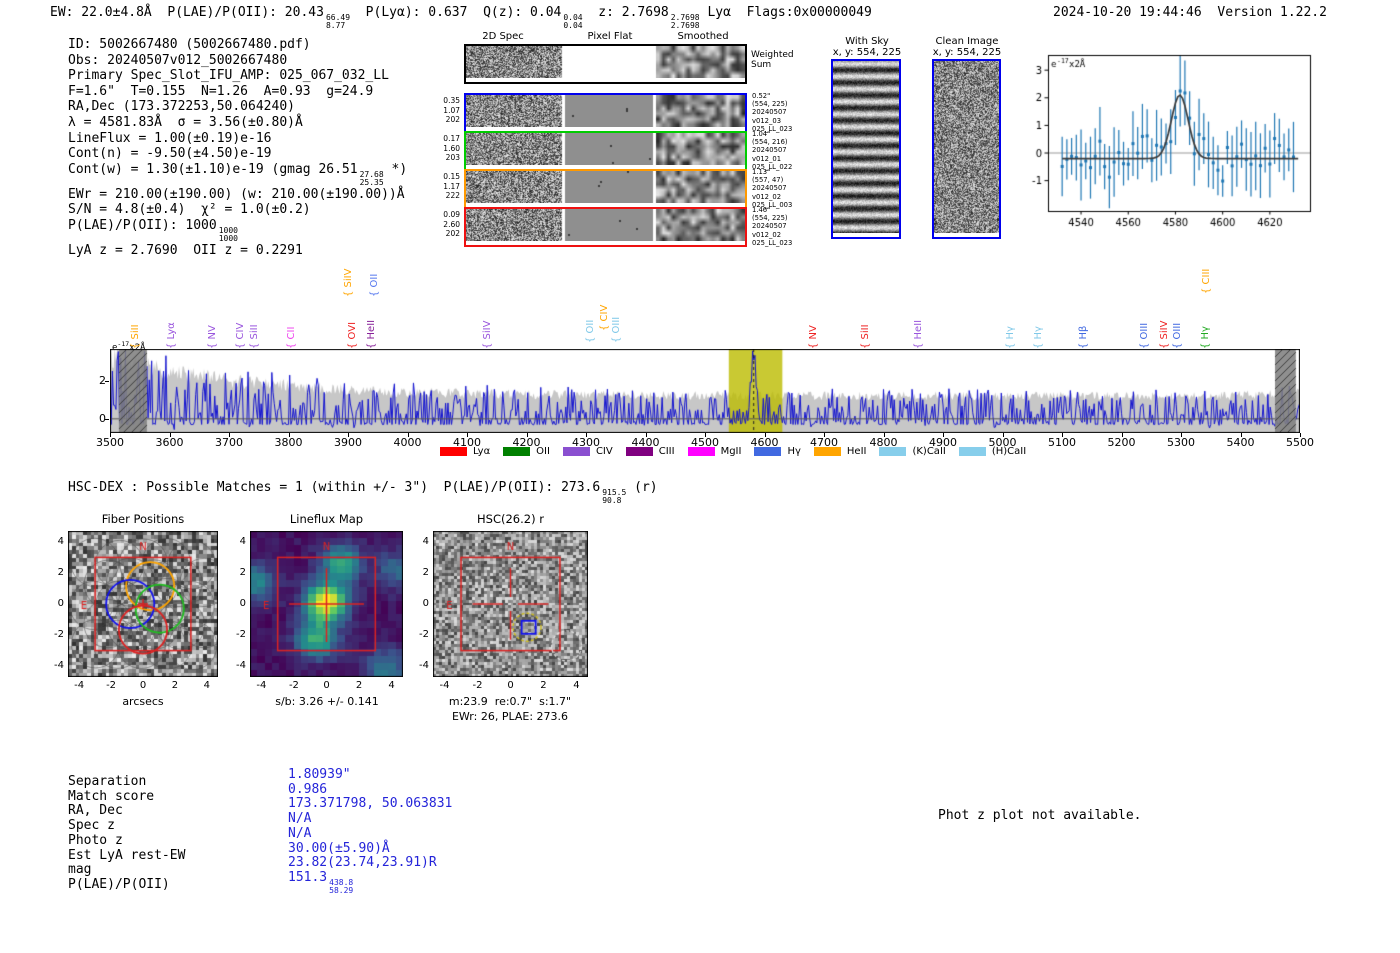  Describe the element at coordinates (338, 21) in the screenshot. I see `stacked-uncertainty: 66.49 8.77` at that location.